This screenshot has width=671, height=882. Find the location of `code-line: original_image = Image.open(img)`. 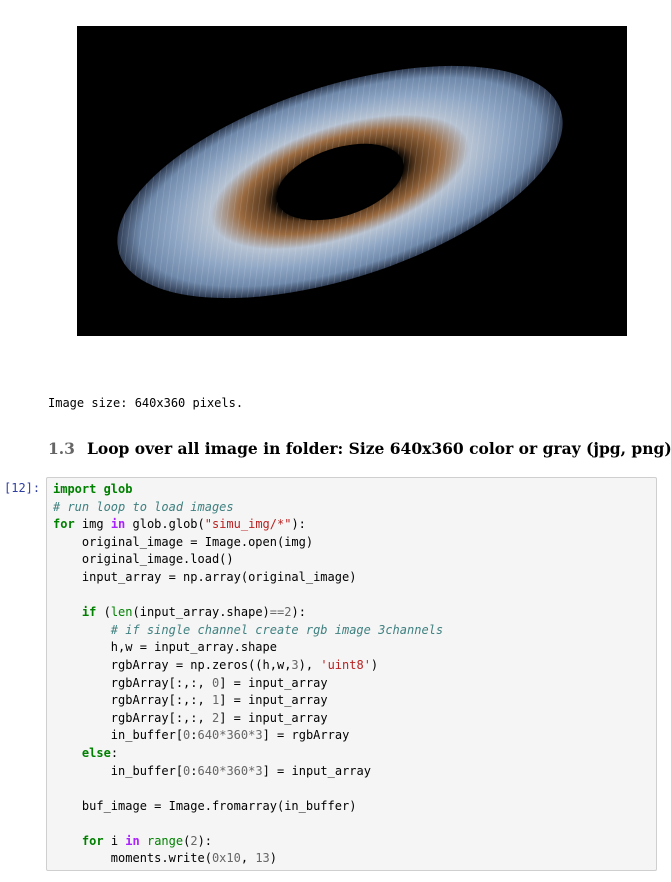

code-line: original_image = Image.open(img) is located at coordinates (183, 541).